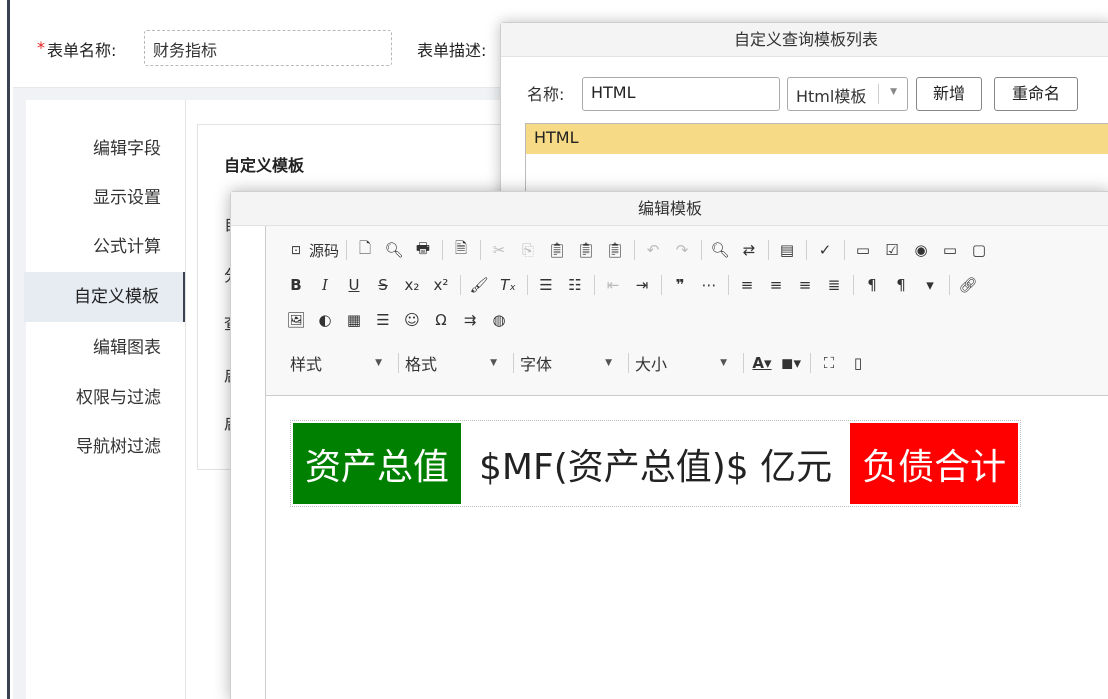 The width and height of the screenshot is (1108, 699). I want to click on table-cell-formula: $MF(资产总值)$ 亿元, so click(656, 463).